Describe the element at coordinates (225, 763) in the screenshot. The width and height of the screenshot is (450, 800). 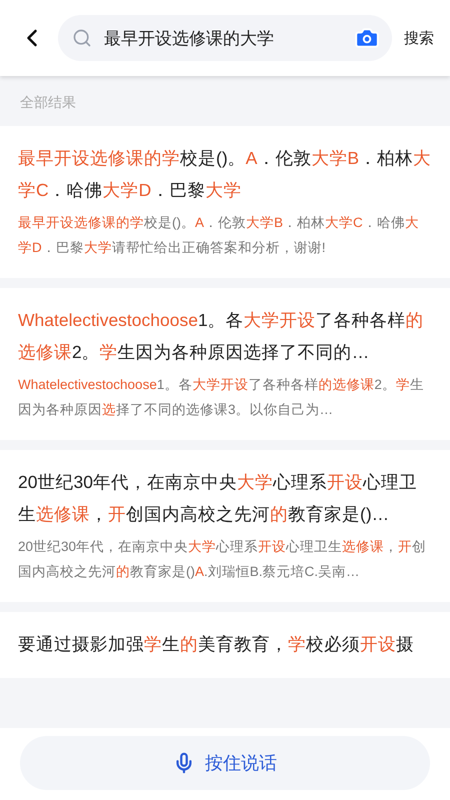
I see `voice-button: 按住说话` at that location.